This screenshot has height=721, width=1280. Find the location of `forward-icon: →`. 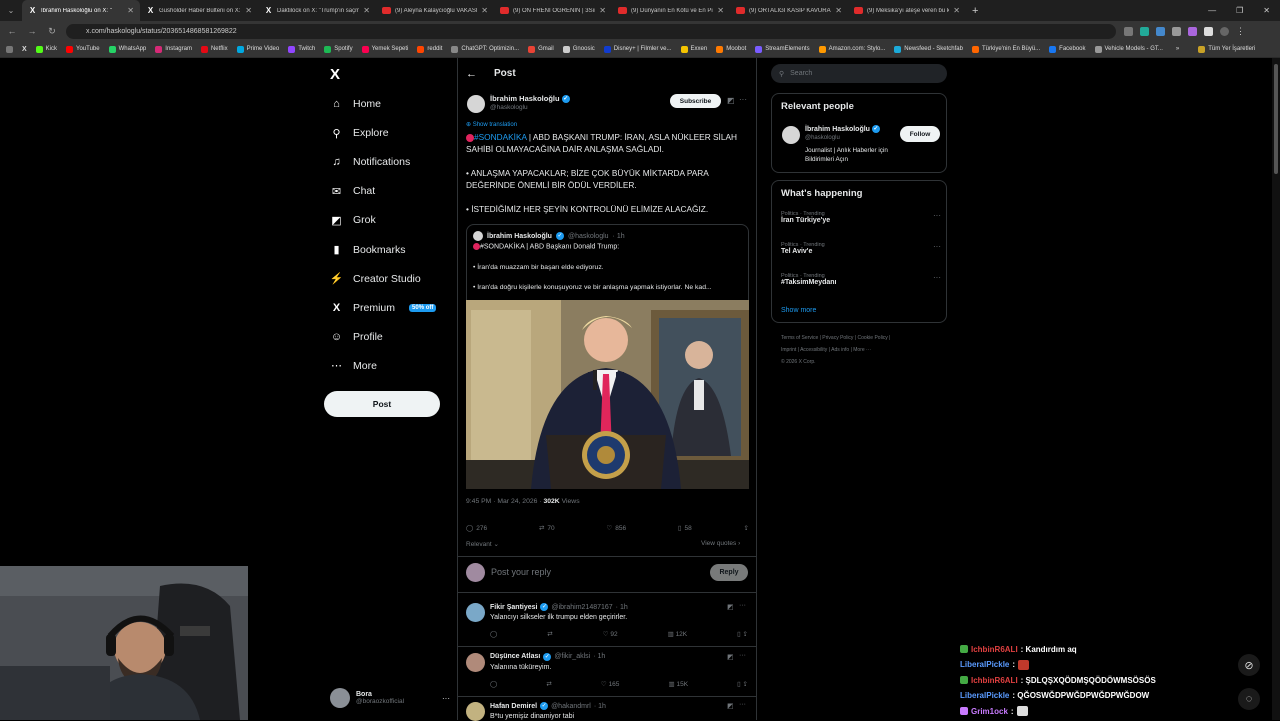

forward-icon: → is located at coordinates (32, 31).